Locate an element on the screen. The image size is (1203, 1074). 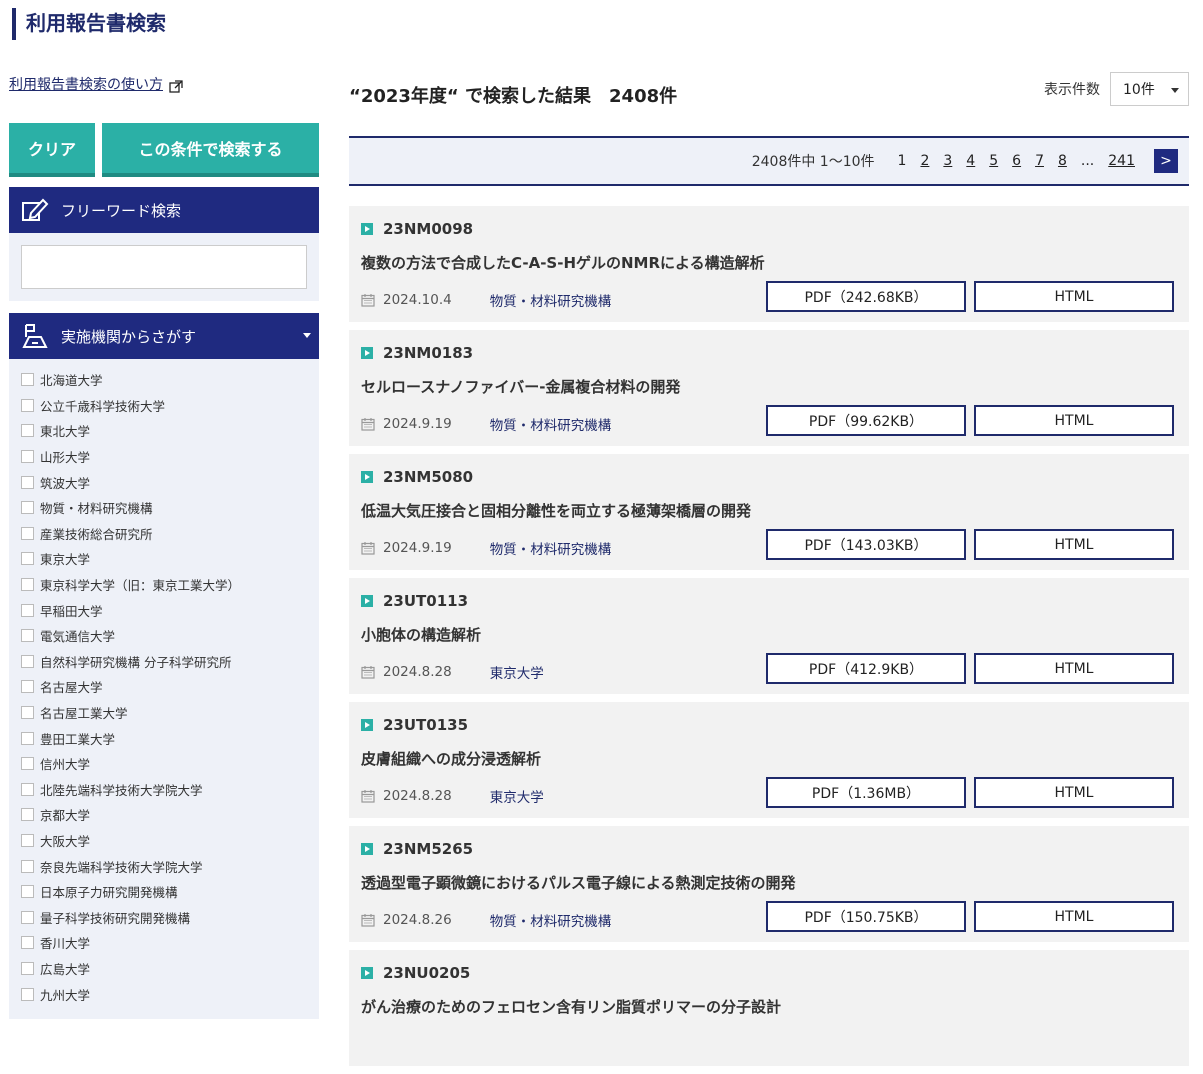
institution-item: 山形大学 is located at coordinates (164, 457).